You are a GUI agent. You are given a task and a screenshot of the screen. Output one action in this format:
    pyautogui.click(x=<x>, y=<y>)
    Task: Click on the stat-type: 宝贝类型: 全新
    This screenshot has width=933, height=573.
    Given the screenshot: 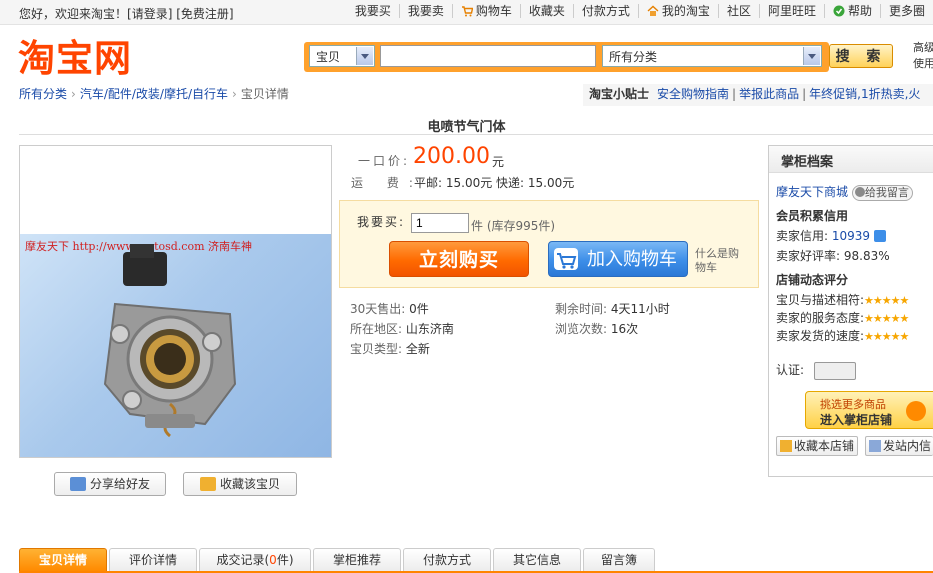 What is the action you would take?
    pyautogui.click(x=390, y=348)
    